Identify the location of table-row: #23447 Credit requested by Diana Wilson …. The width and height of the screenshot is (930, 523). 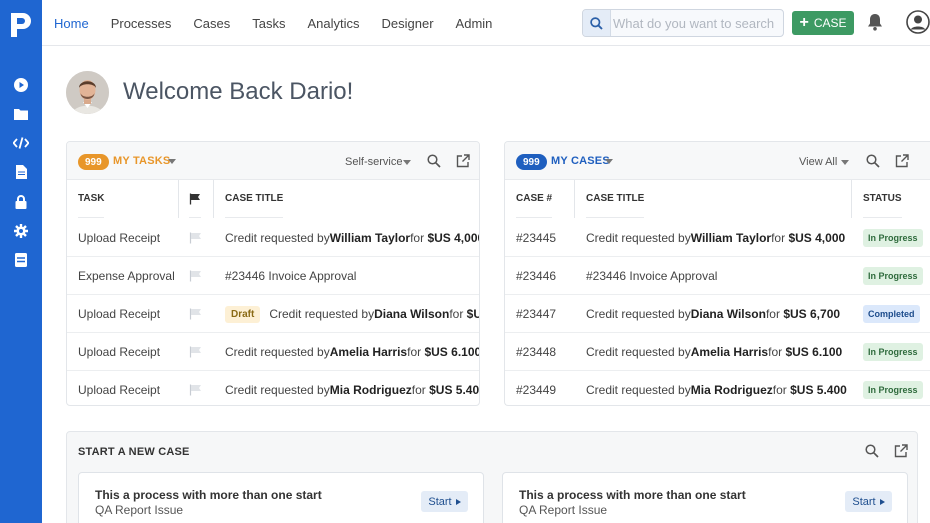
(717, 314).